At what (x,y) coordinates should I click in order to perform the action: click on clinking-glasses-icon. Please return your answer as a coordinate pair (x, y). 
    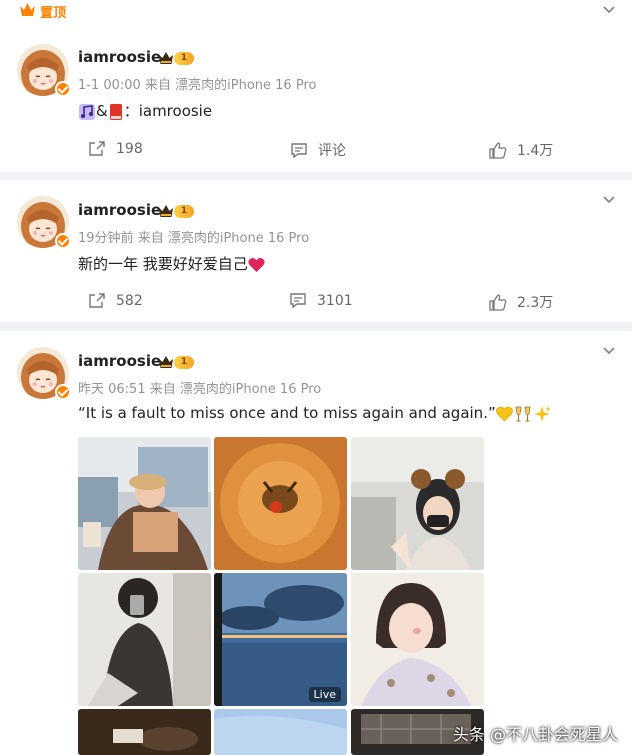
    Looking at the image, I should click on (523, 413).